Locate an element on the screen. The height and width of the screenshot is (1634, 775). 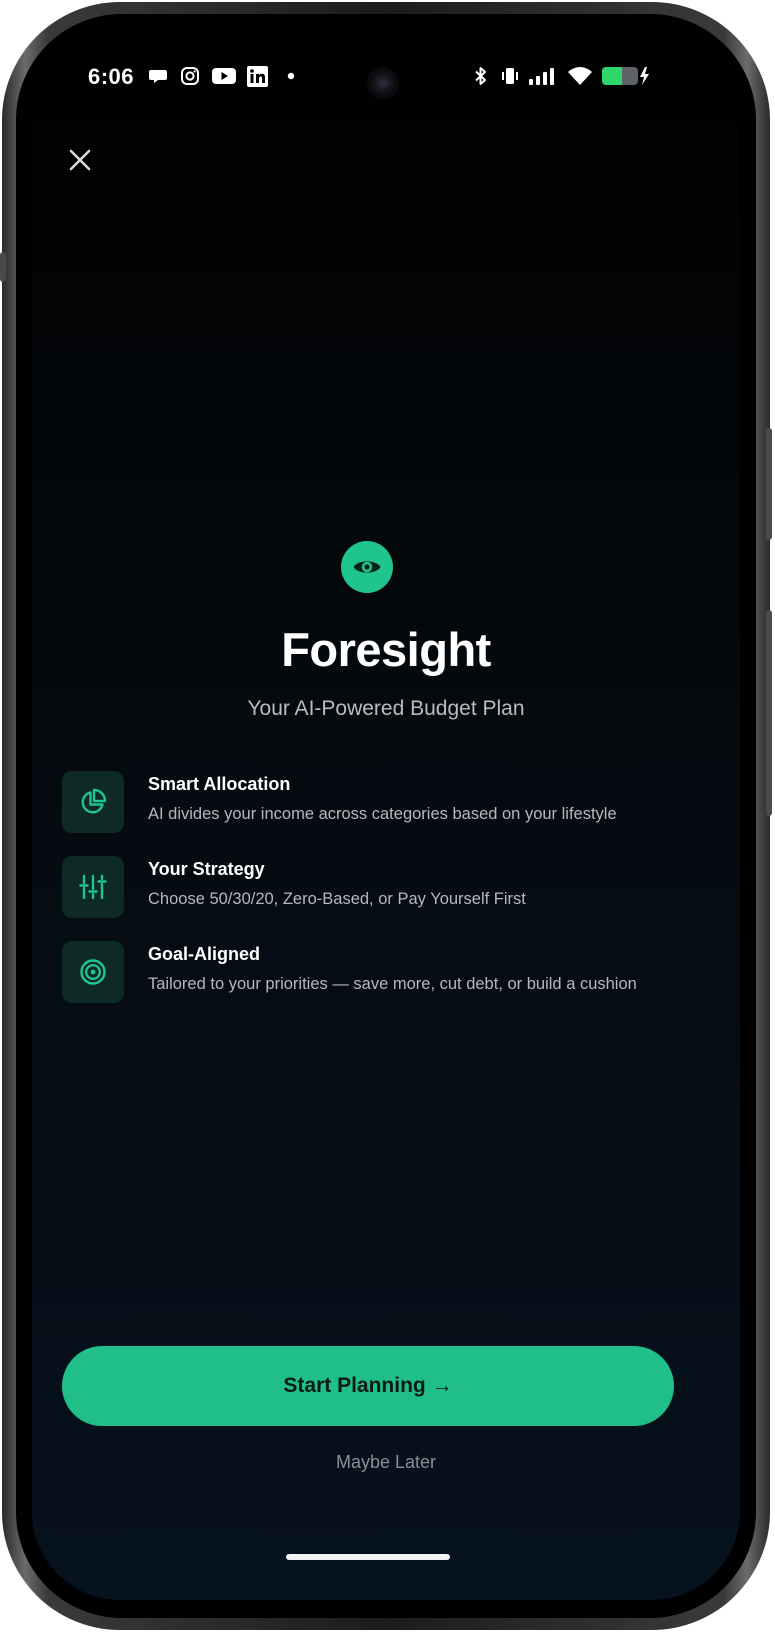
target-icon is located at coordinates (93, 972).